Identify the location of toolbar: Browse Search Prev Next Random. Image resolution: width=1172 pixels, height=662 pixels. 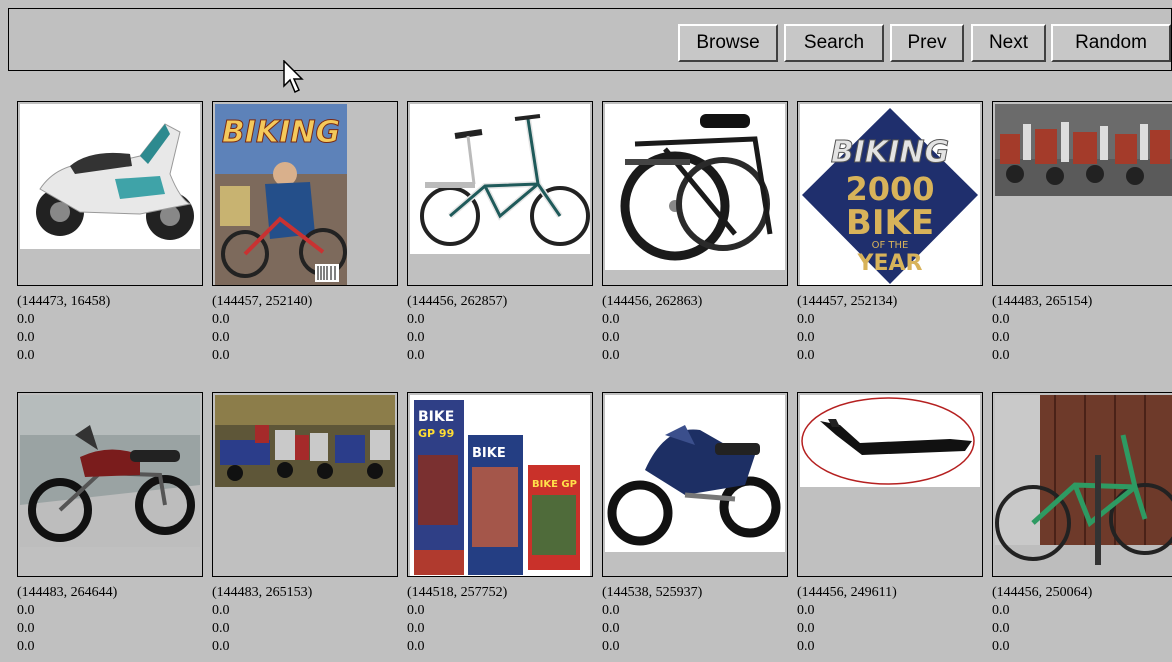
(590, 39).